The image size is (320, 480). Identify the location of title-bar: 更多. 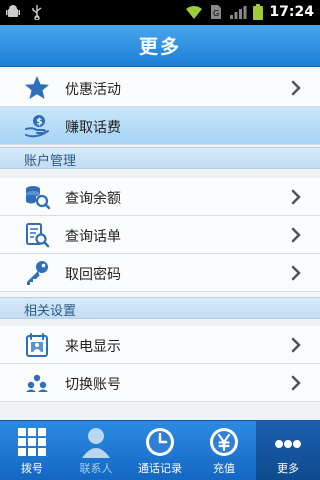
(160, 46).